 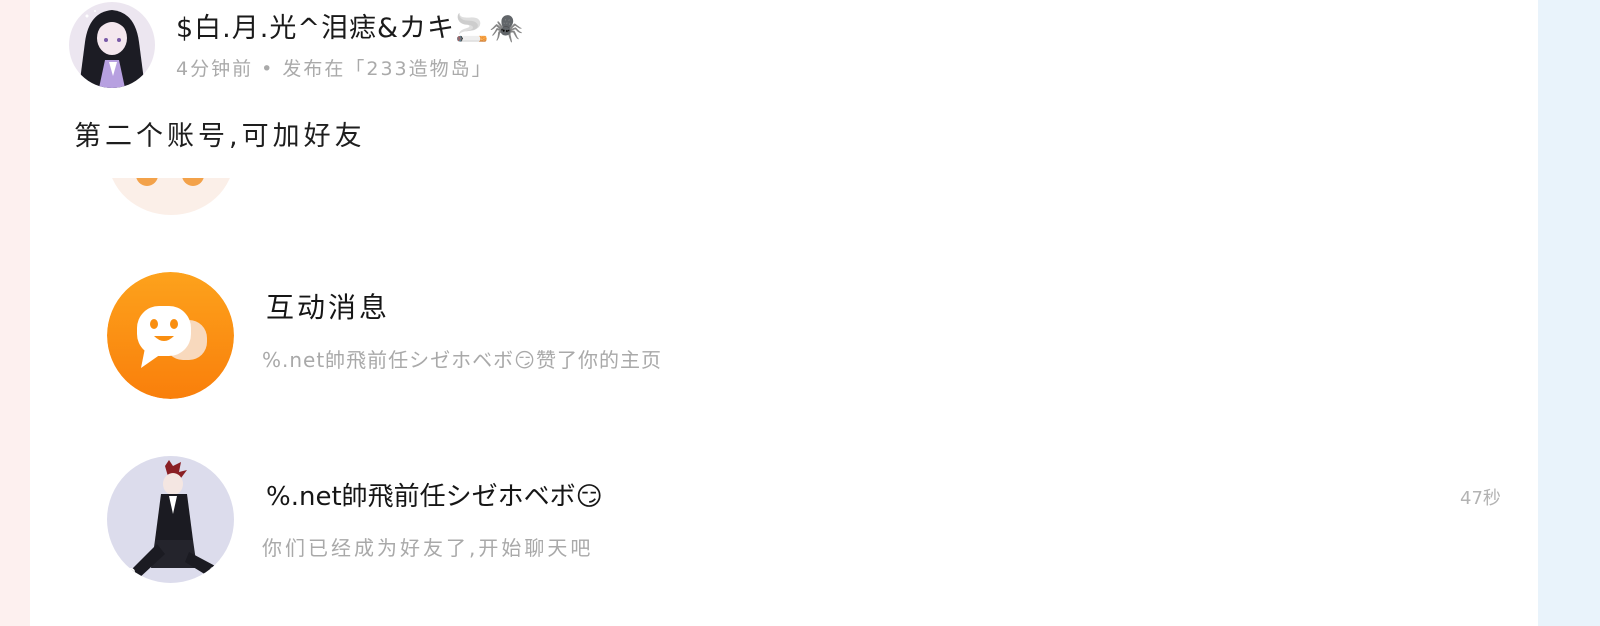 I want to click on avatar-eye-right, so click(x=193, y=182).